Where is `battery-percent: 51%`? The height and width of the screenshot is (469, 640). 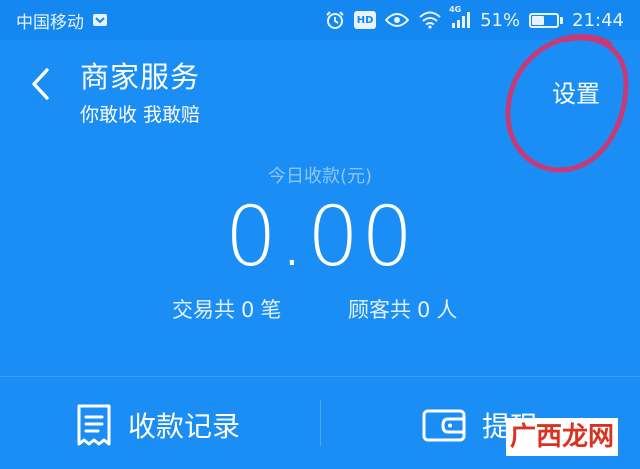
battery-percent: 51% is located at coordinates (500, 20).